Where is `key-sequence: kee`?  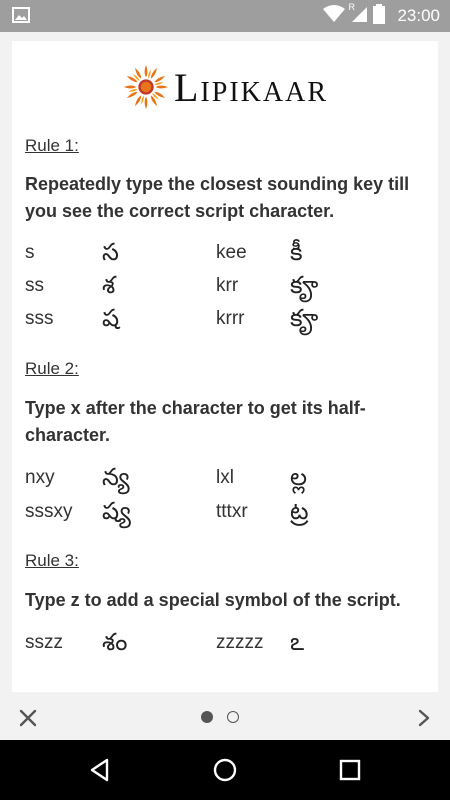 key-sequence: kee is located at coordinates (231, 252).